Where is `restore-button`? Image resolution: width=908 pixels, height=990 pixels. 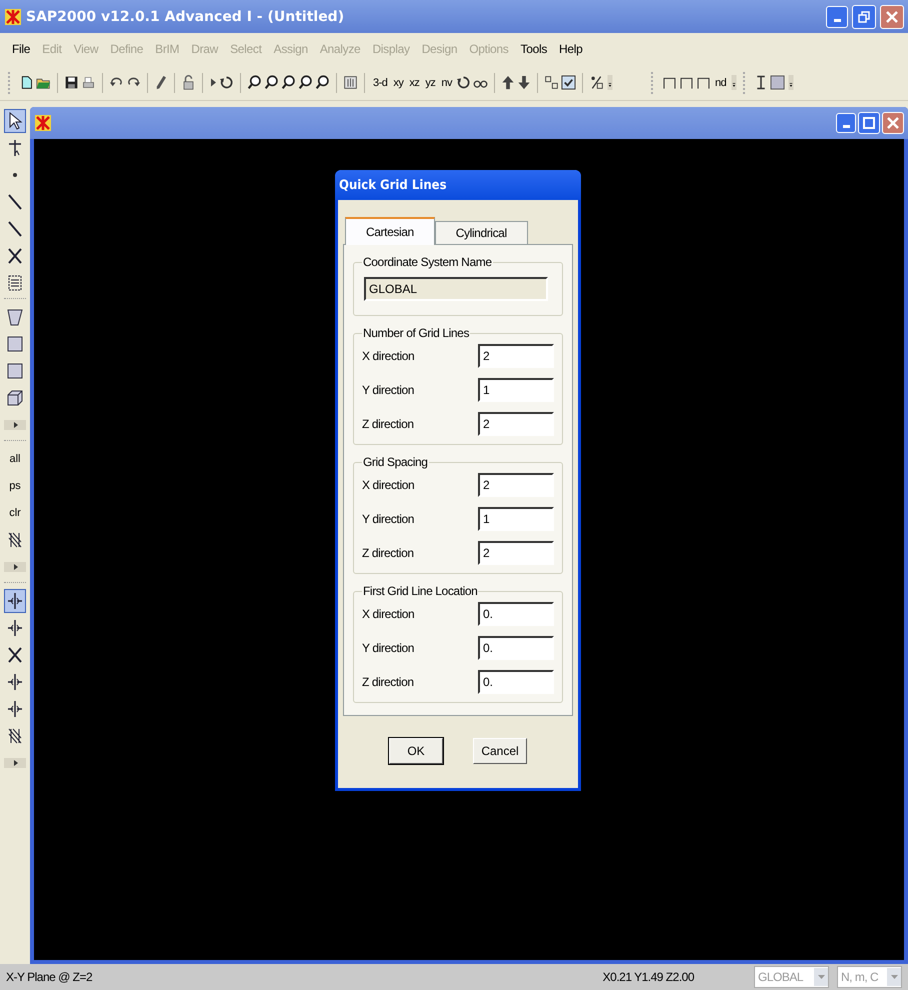 restore-button is located at coordinates (864, 16).